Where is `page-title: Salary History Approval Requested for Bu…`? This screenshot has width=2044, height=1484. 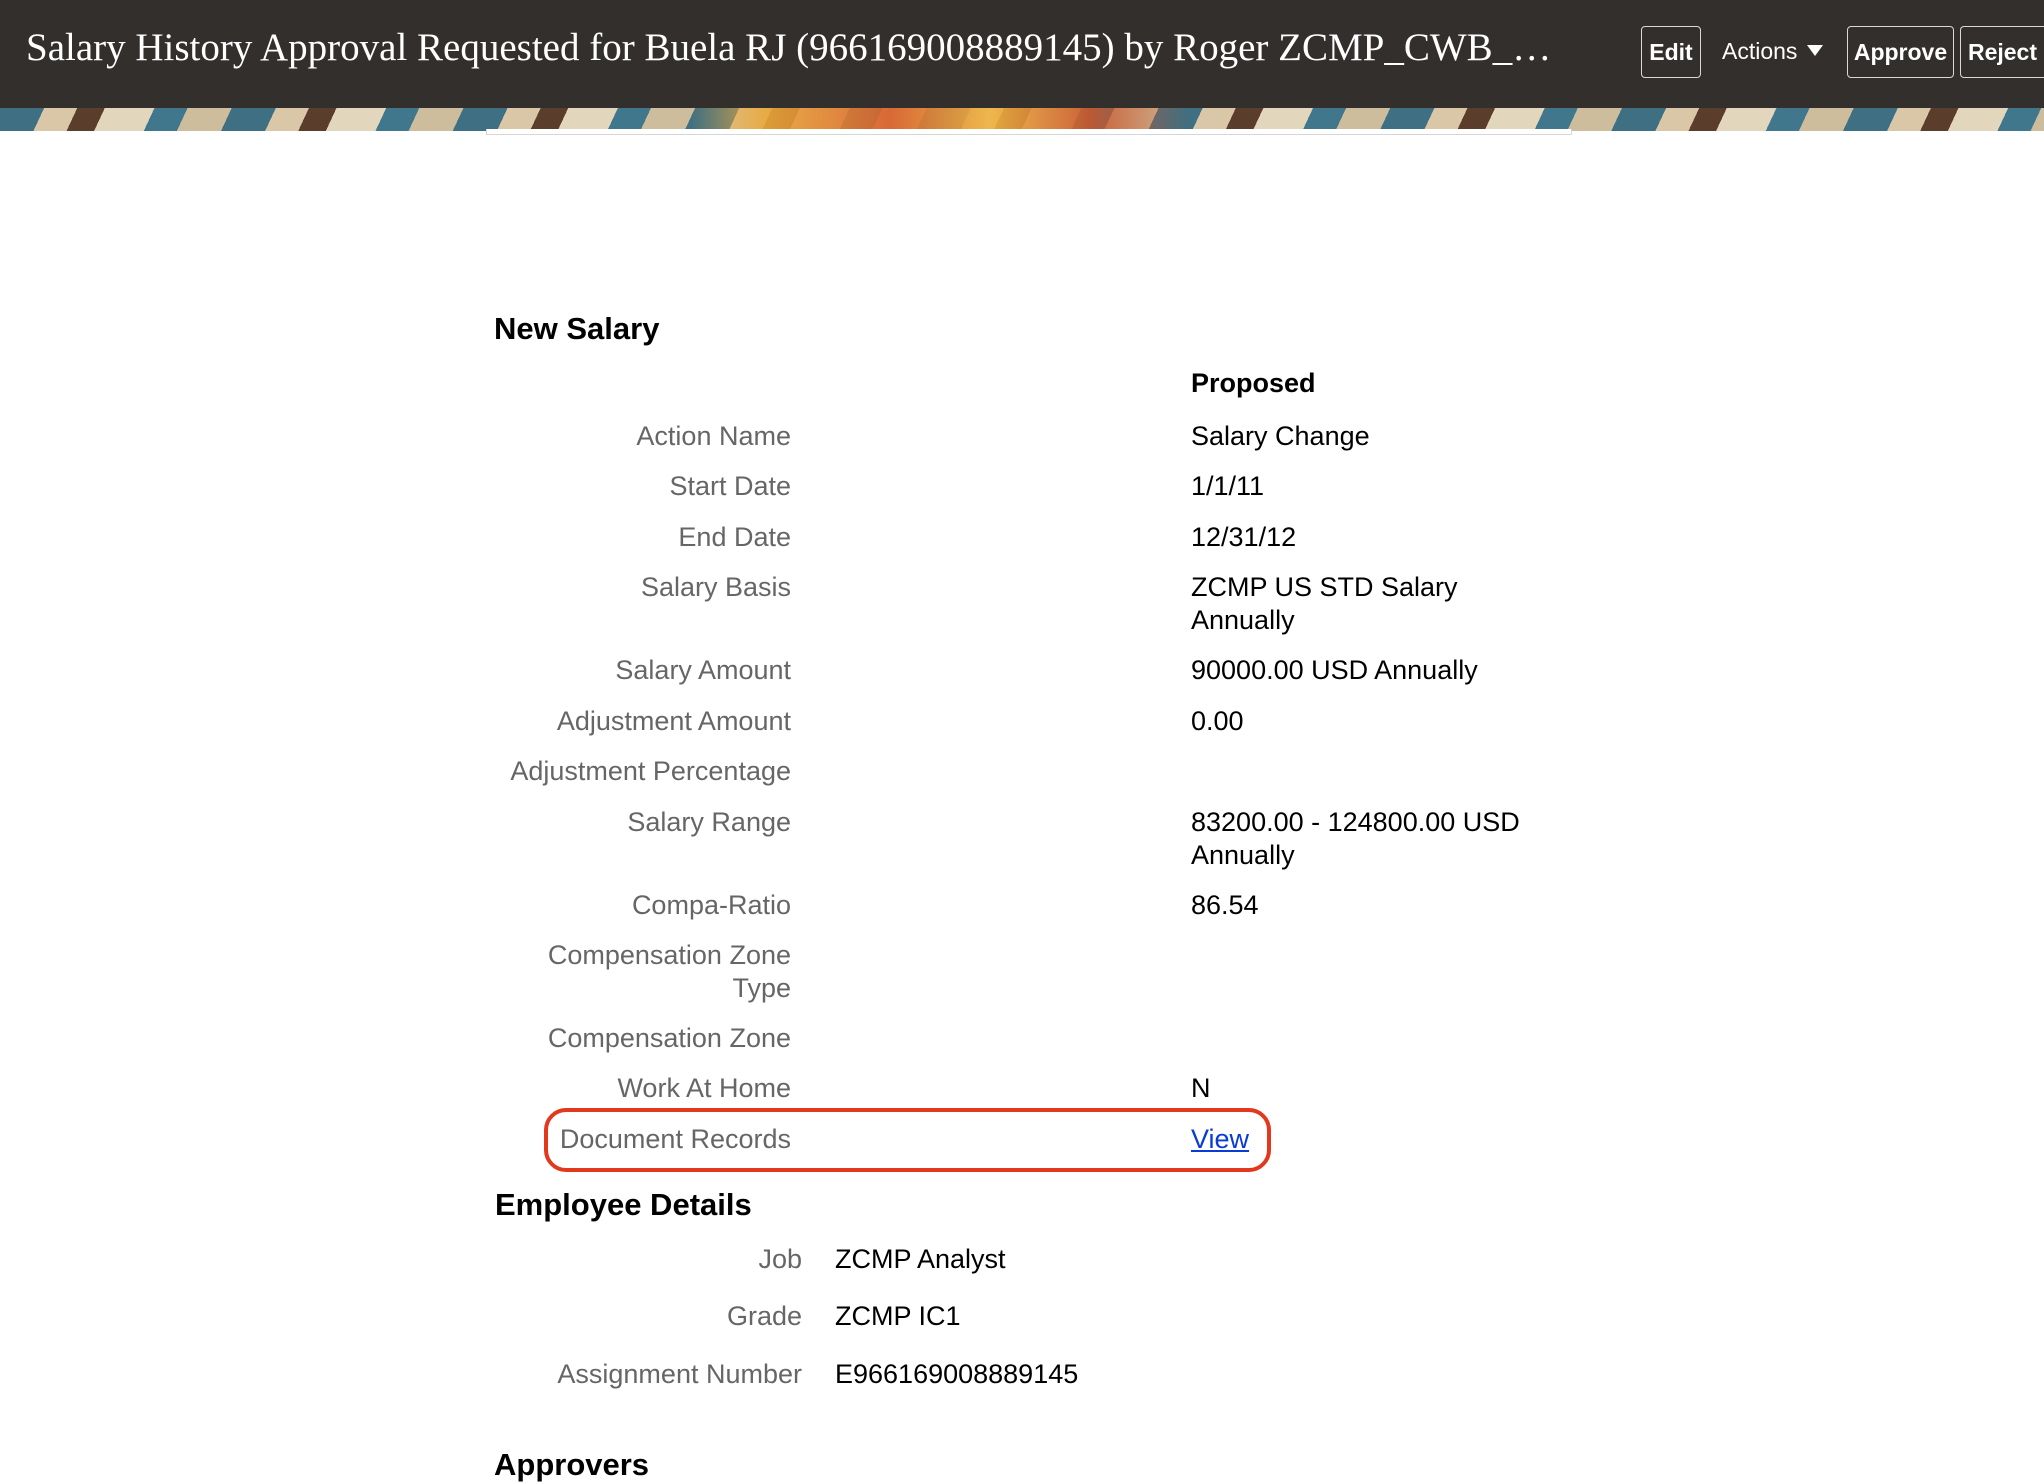 page-title: Salary History Approval Requested for Bu… is located at coordinates (789, 47).